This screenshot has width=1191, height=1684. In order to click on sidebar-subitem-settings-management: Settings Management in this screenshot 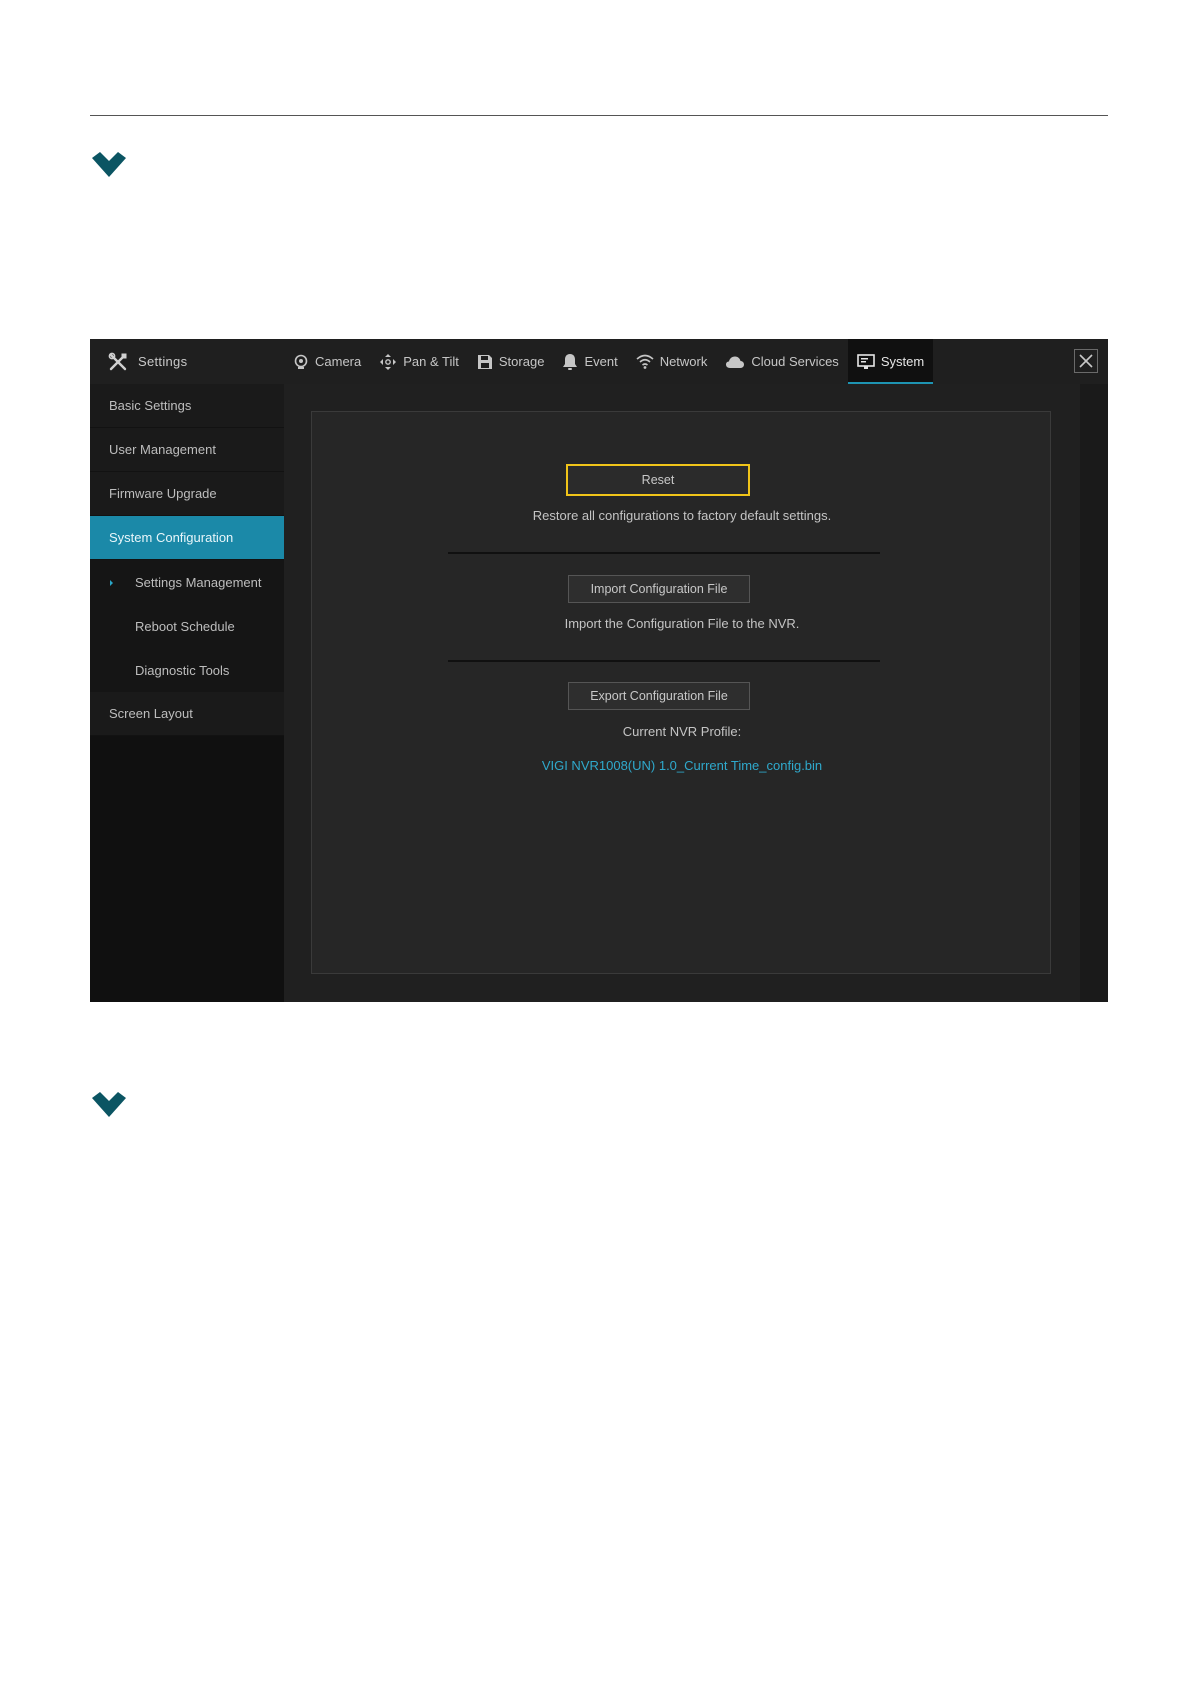, I will do `click(187, 582)`.